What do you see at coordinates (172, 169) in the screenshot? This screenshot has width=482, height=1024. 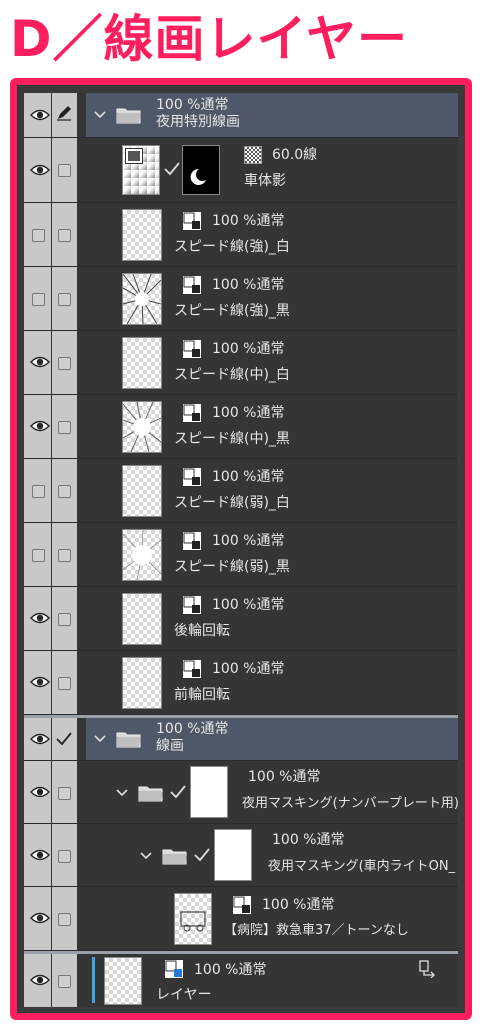 I see `mask-link-check-icon` at bounding box center [172, 169].